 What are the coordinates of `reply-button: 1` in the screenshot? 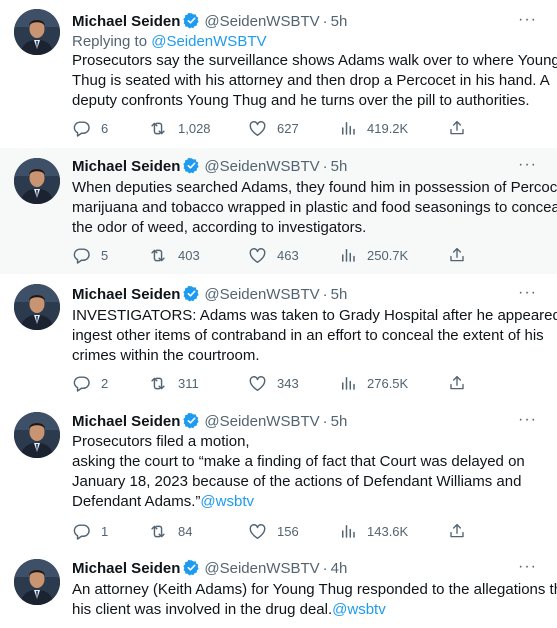 It's located at (90, 531).